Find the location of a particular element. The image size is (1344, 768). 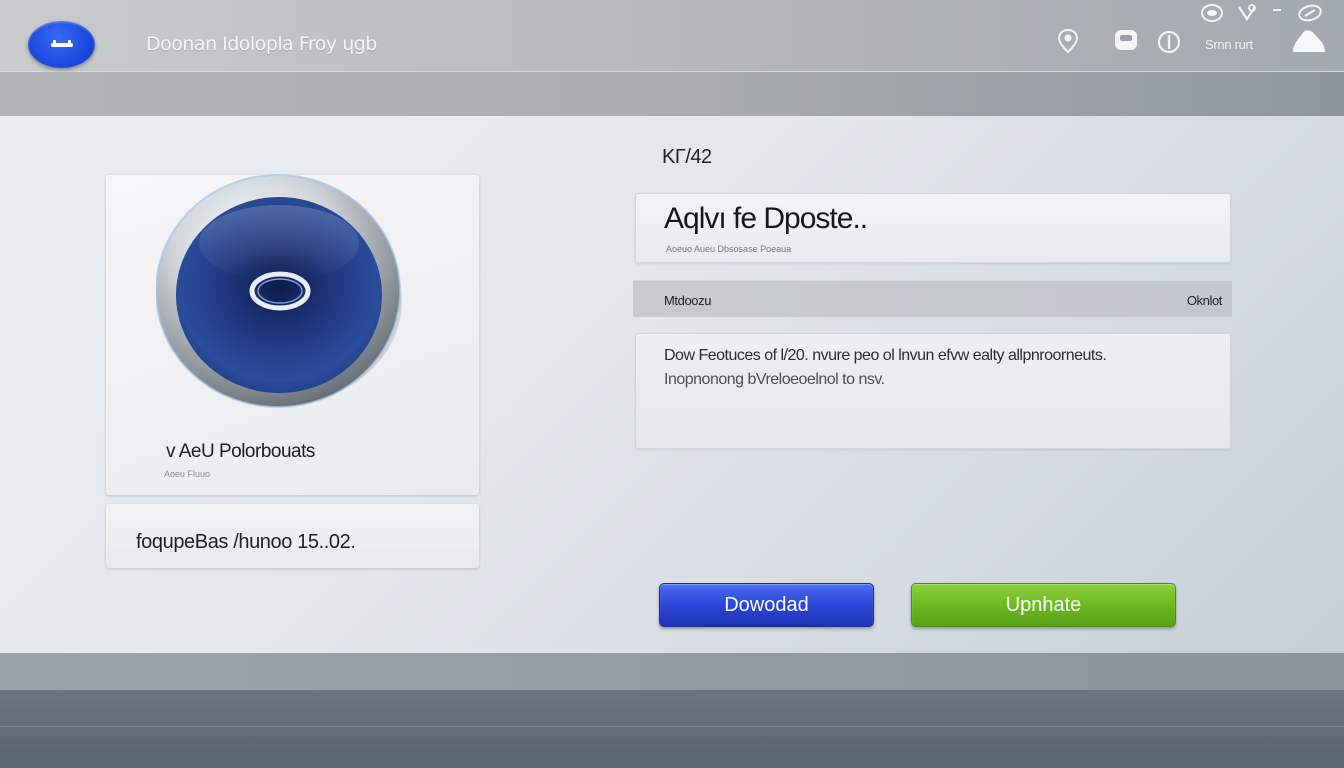

app-subtitle: Aoeu Fluuo is located at coordinates (187, 474).